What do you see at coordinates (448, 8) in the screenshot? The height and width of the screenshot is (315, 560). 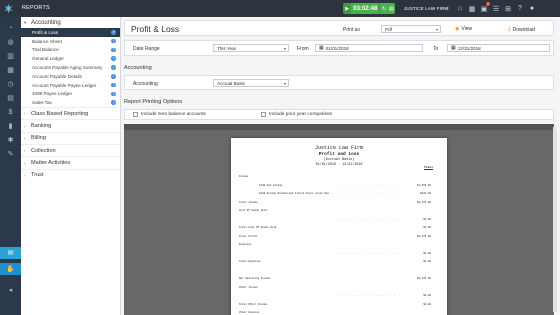 I see `chat-icon: ◌` at bounding box center [448, 8].